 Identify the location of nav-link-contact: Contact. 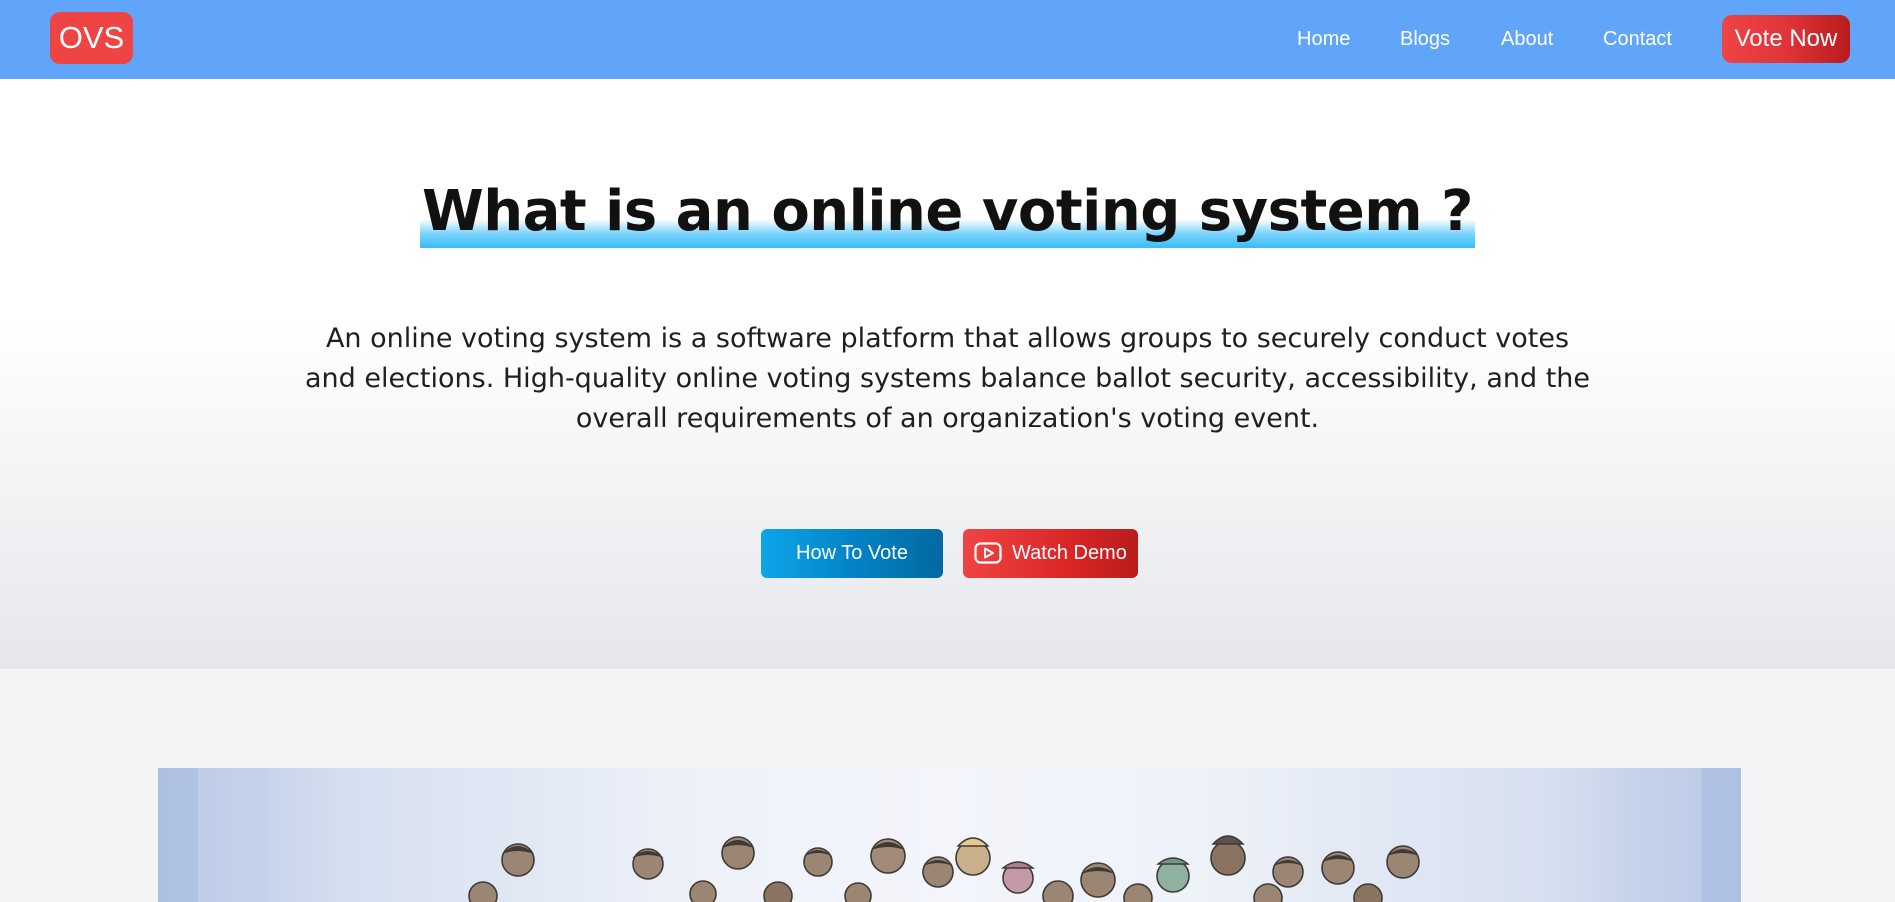
(1637, 39).